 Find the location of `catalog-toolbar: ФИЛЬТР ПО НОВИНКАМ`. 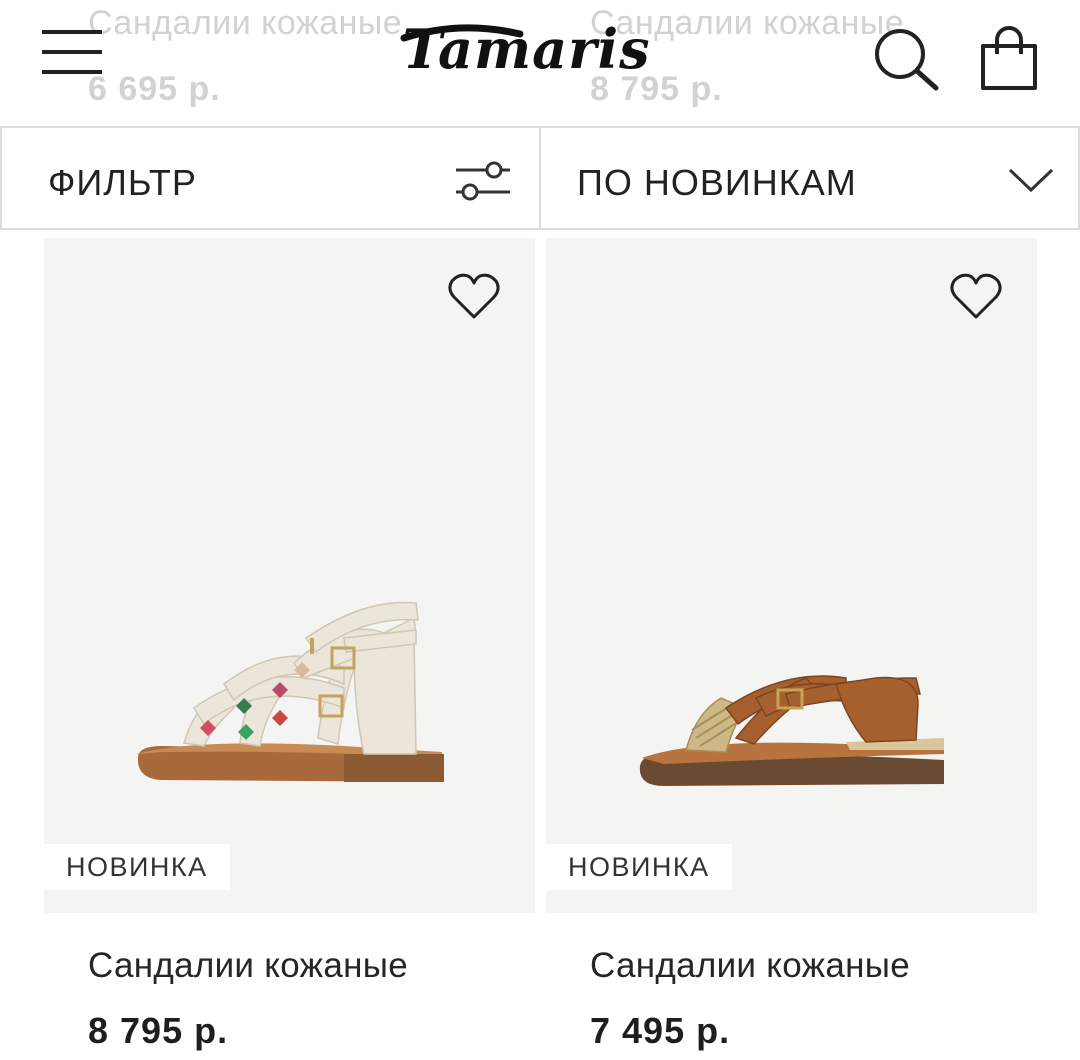

catalog-toolbar: ФИЛЬТР ПО НОВИНКАМ is located at coordinates (540, 178).